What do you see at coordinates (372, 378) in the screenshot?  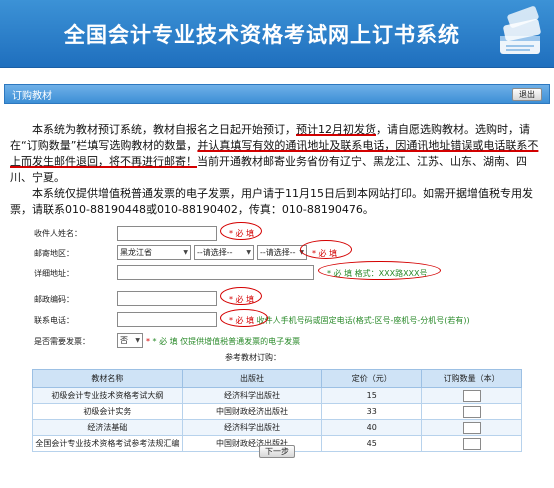 I see `col-header-price: 定价（元）` at bounding box center [372, 378].